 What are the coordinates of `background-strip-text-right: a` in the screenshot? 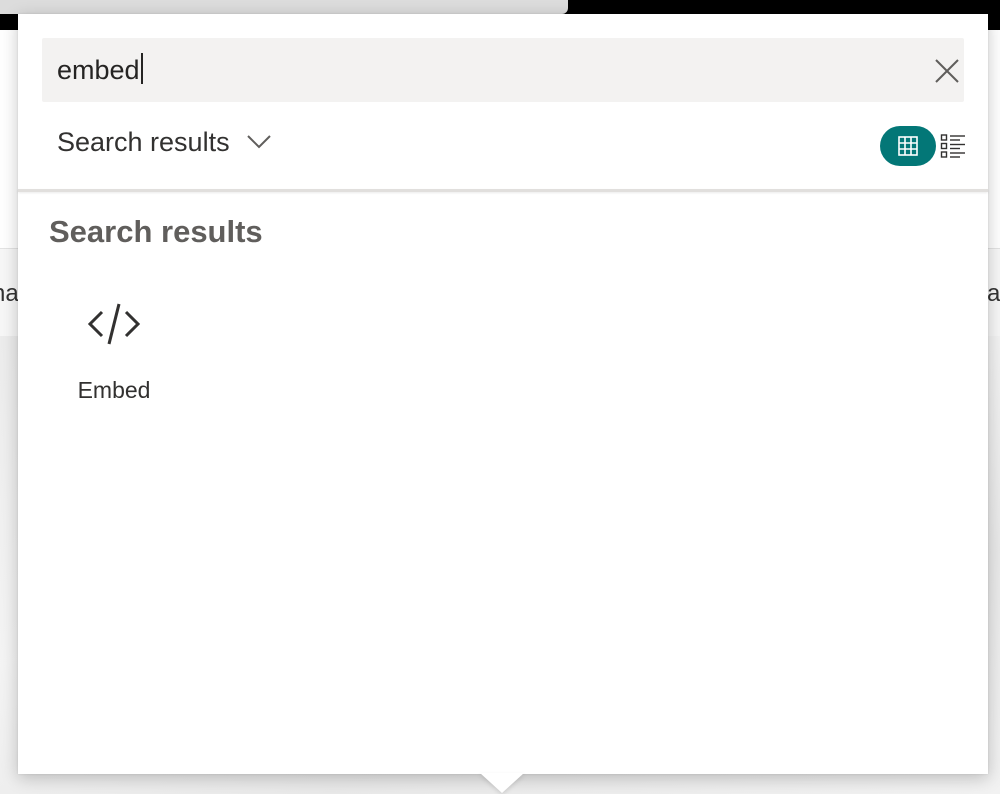 It's located at (993, 293).